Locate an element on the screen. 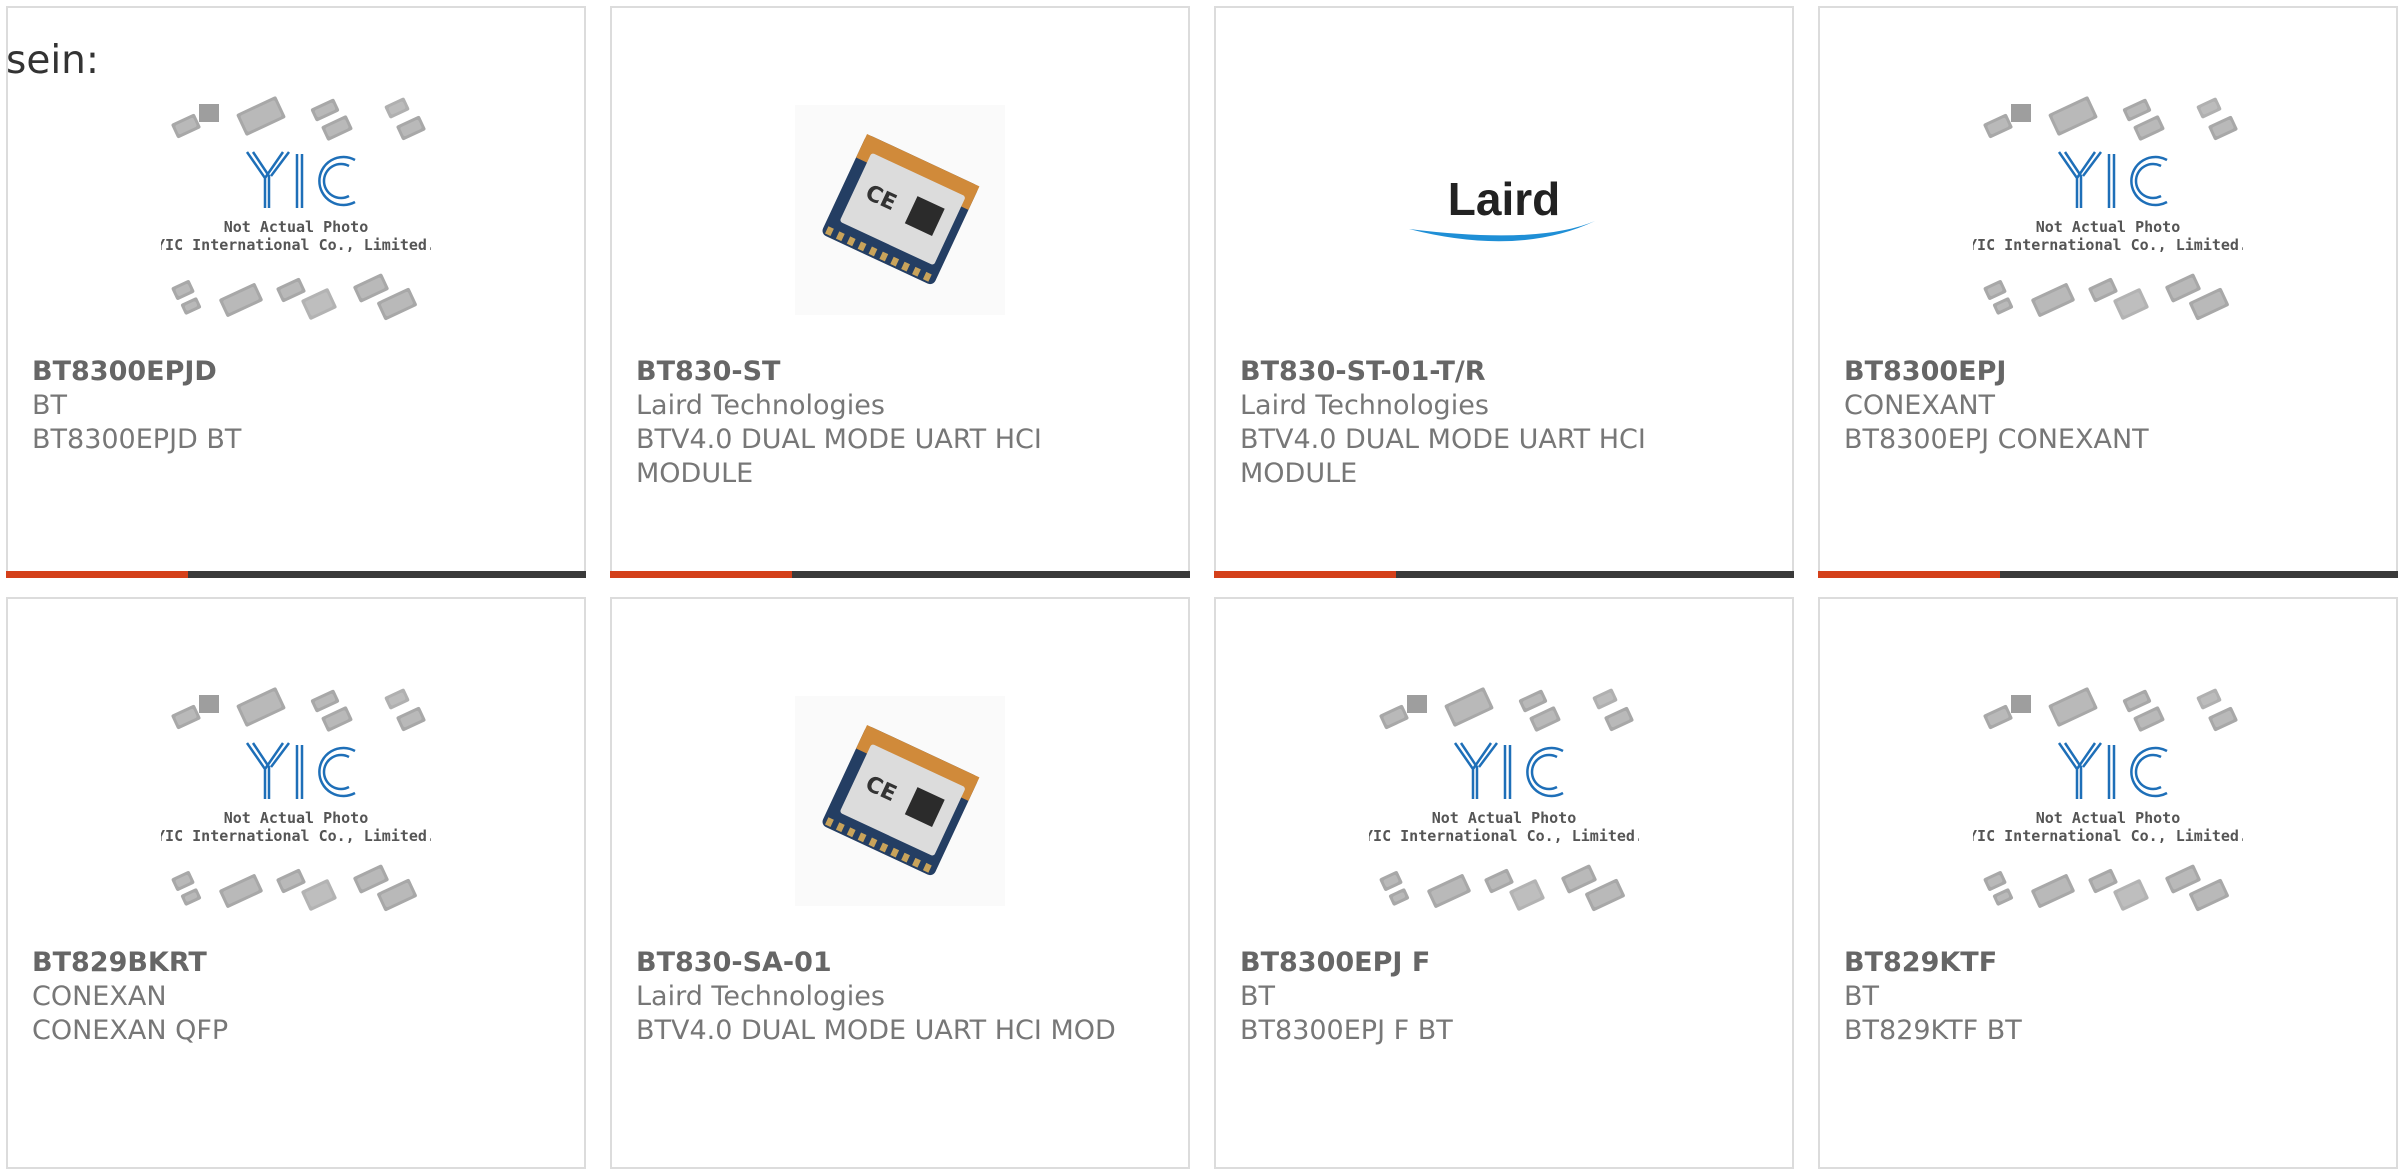 This screenshot has height=1169, width=2400. svg-text: Laird is located at coordinates (1504, 199).